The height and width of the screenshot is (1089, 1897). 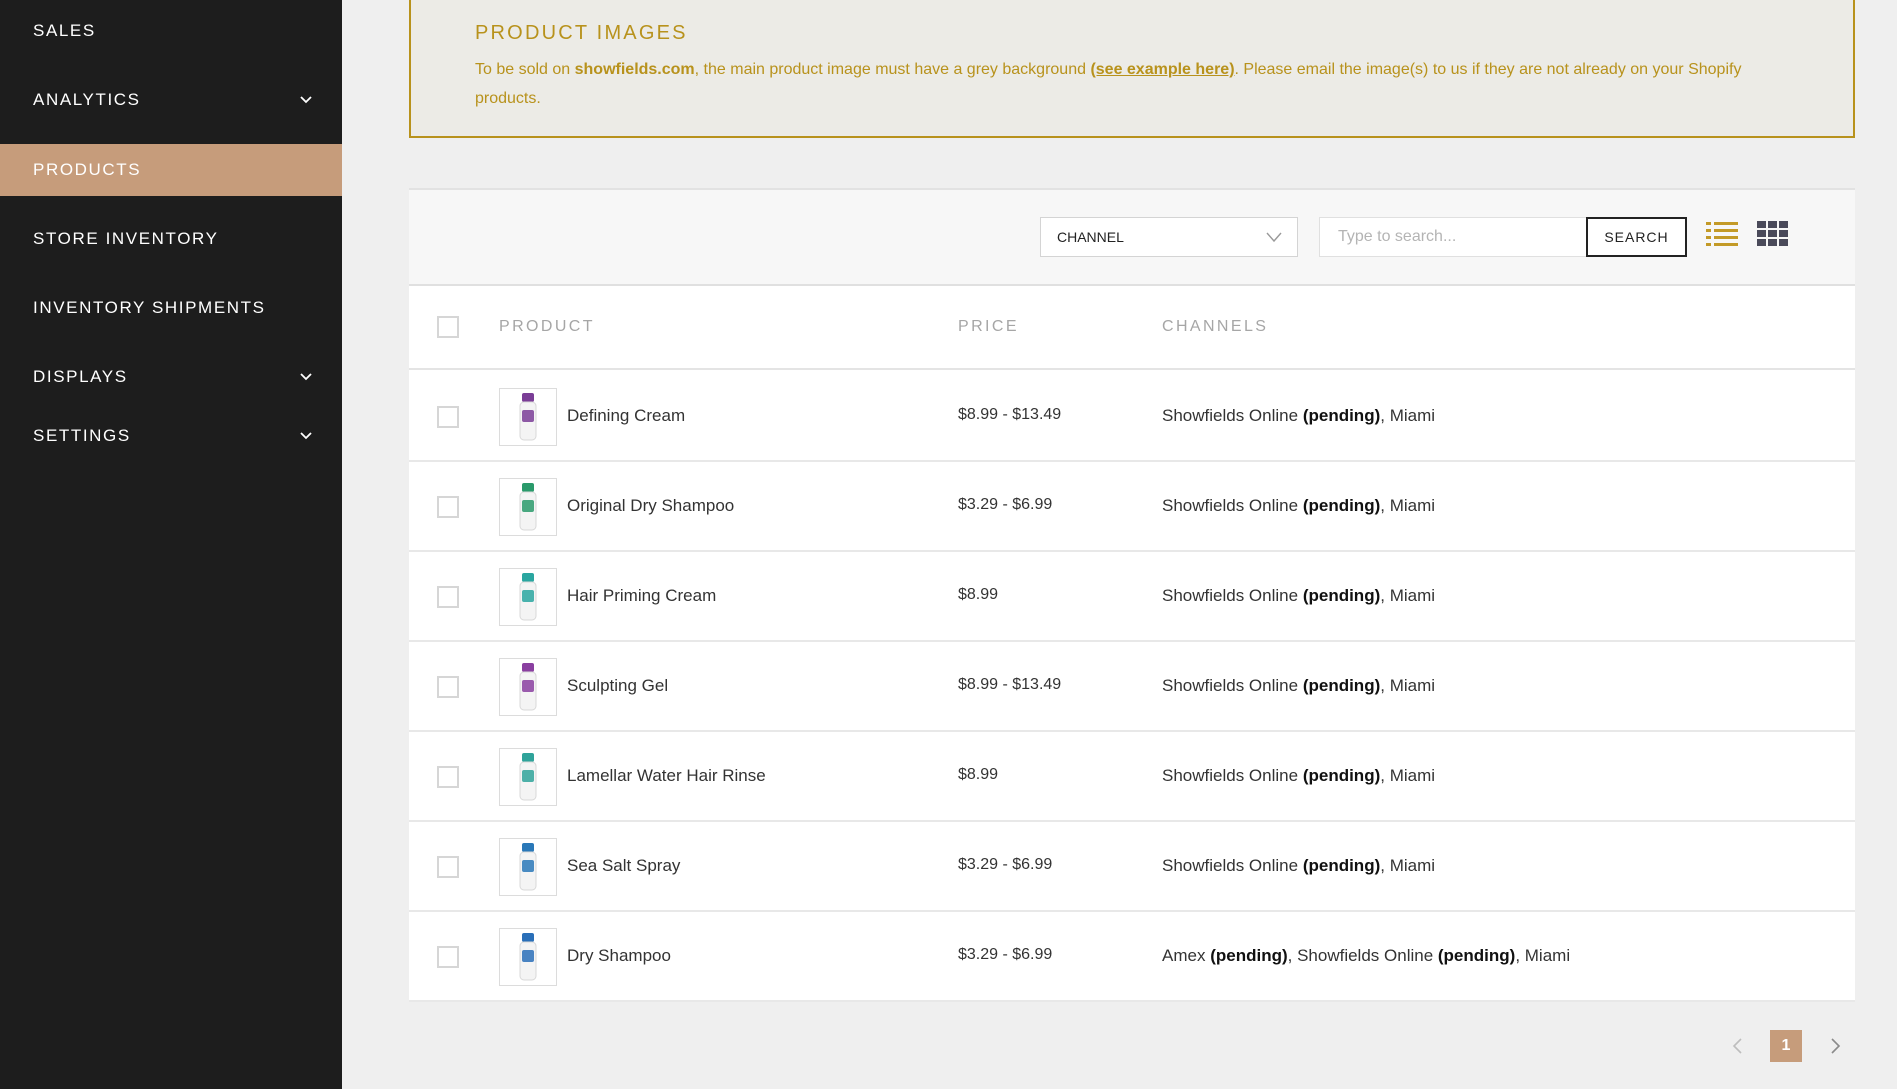 I want to click on product-name: Sea Salt Spray, so click(x=623, y=866).